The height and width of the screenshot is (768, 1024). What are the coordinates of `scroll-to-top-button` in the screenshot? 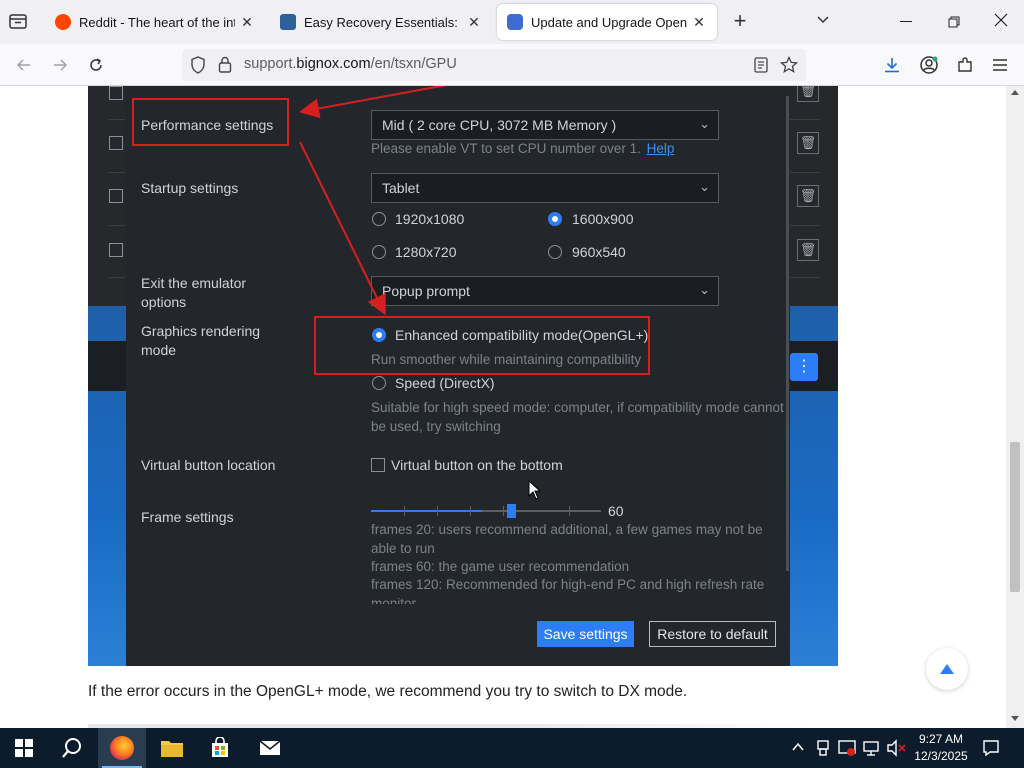 It's located at (947, 669).